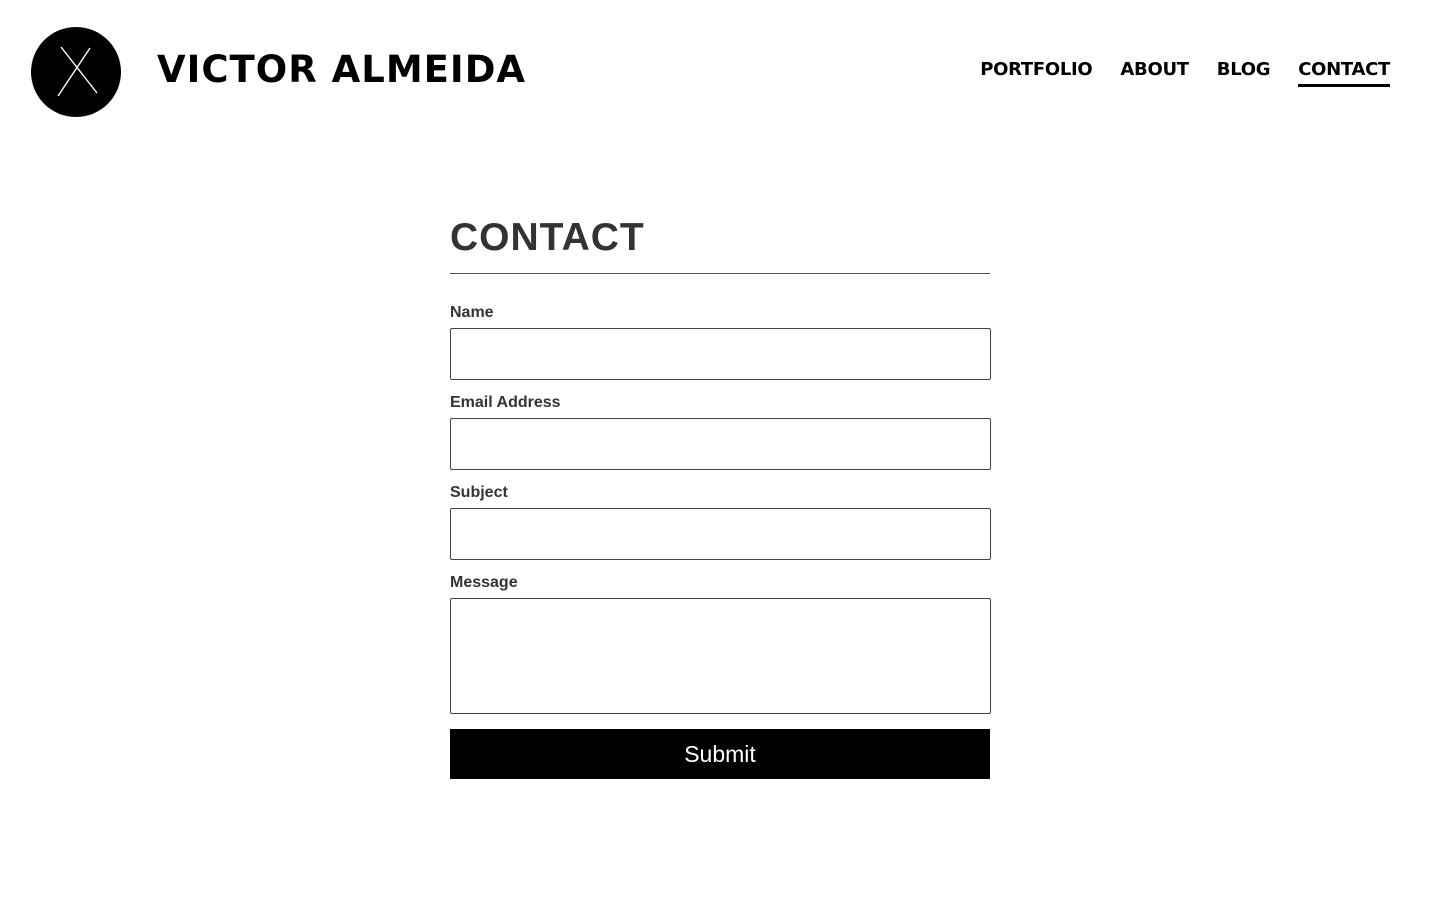 The width and height of the screenshot is (1440, 900). I want to click on nav-item-about: ABOUT, so click(1154, 72).